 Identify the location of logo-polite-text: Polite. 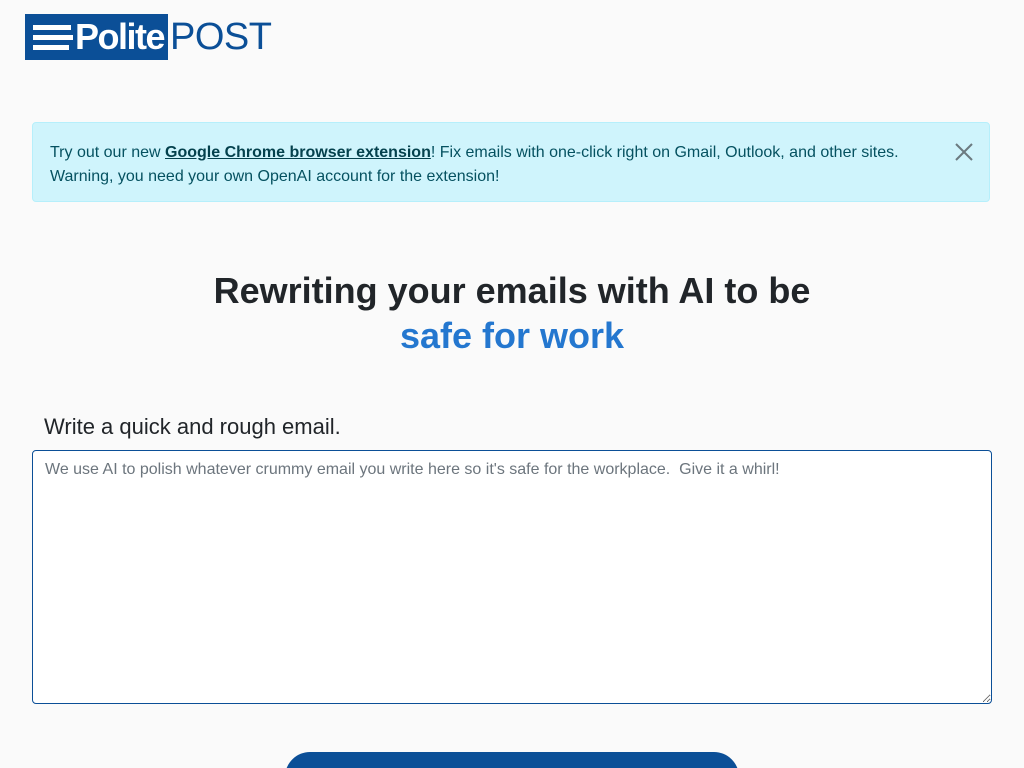
(120, 36).